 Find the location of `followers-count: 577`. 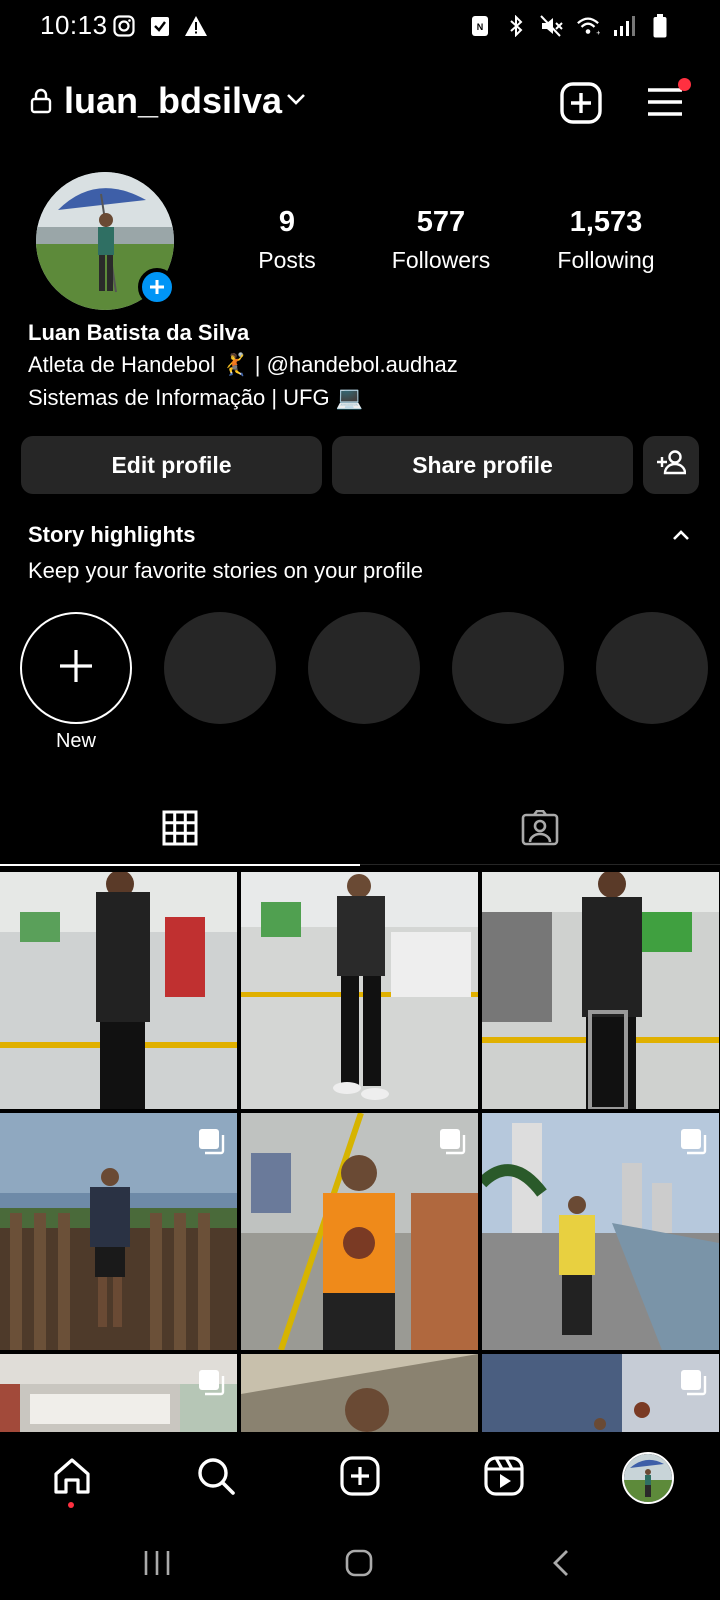

followers-count: 577 is located at coordinates (441, 222).